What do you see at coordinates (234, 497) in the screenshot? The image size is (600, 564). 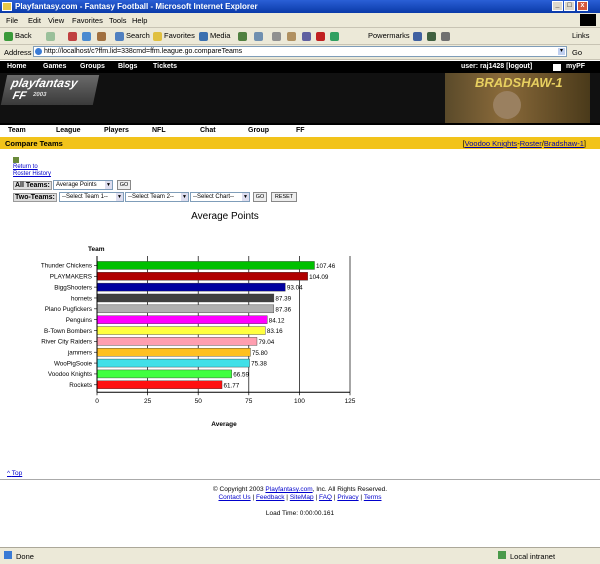 I see `footer-contact-link: Contact Us` at bounding box center [234, 497].